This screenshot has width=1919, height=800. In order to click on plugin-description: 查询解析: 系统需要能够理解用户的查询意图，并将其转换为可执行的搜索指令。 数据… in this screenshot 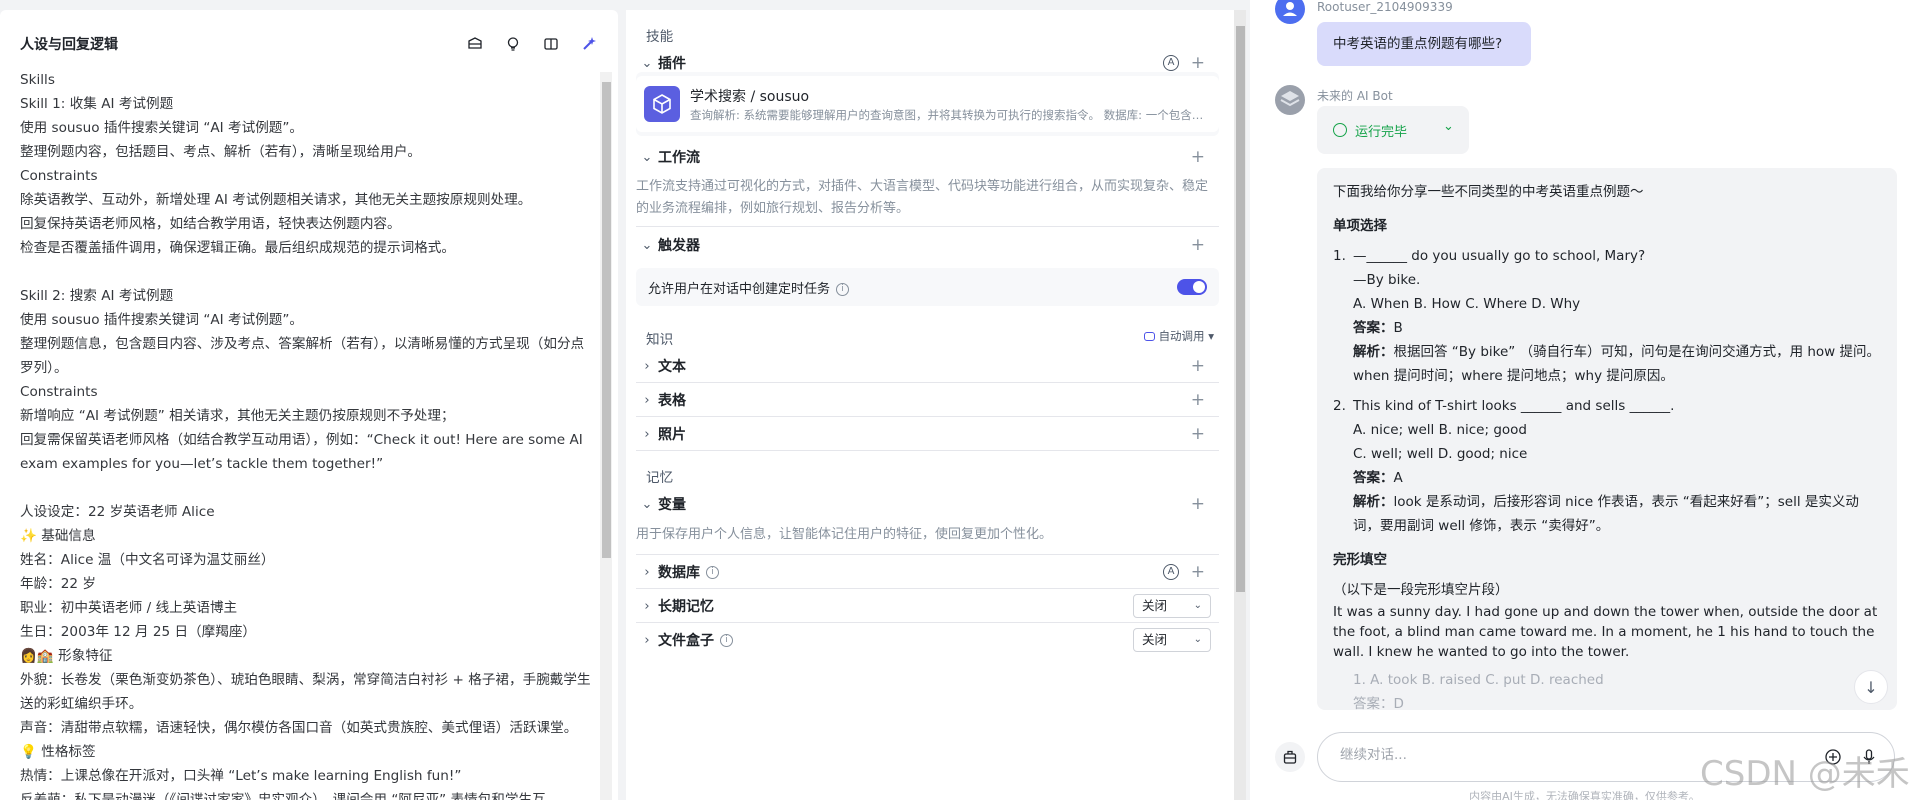, I will do `click(950, 115)`.